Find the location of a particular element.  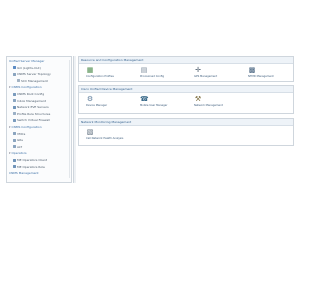

sidebar-item: Profile Rule Structures is located at coordinates (31, 114).